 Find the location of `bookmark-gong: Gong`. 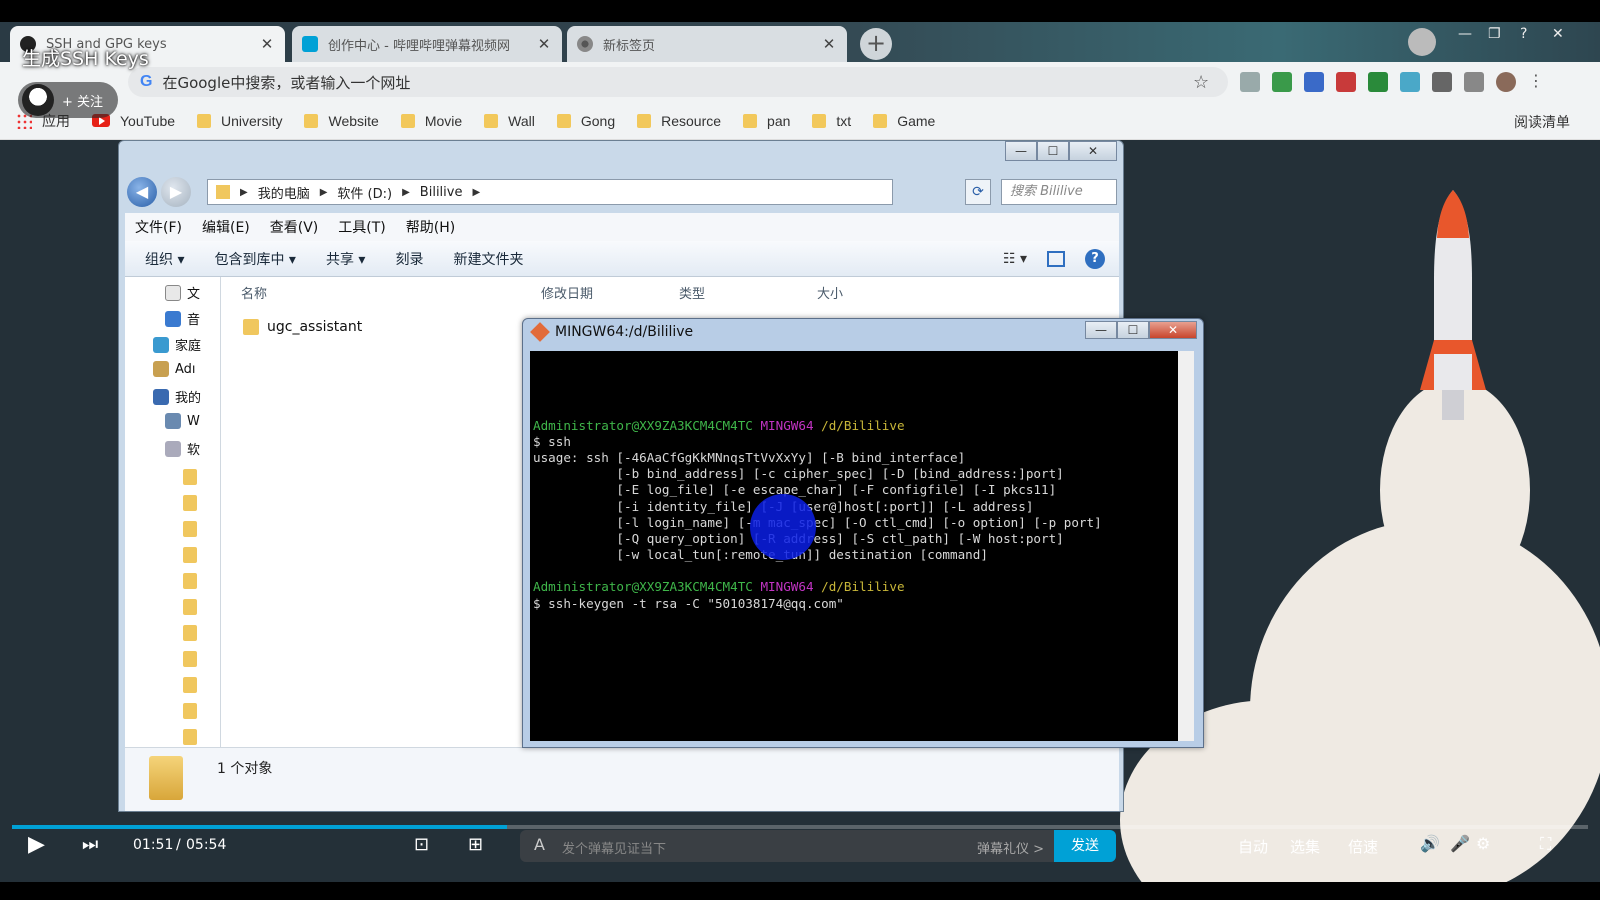

bookmark-gong: Gong is located at coordinates (585, 121).